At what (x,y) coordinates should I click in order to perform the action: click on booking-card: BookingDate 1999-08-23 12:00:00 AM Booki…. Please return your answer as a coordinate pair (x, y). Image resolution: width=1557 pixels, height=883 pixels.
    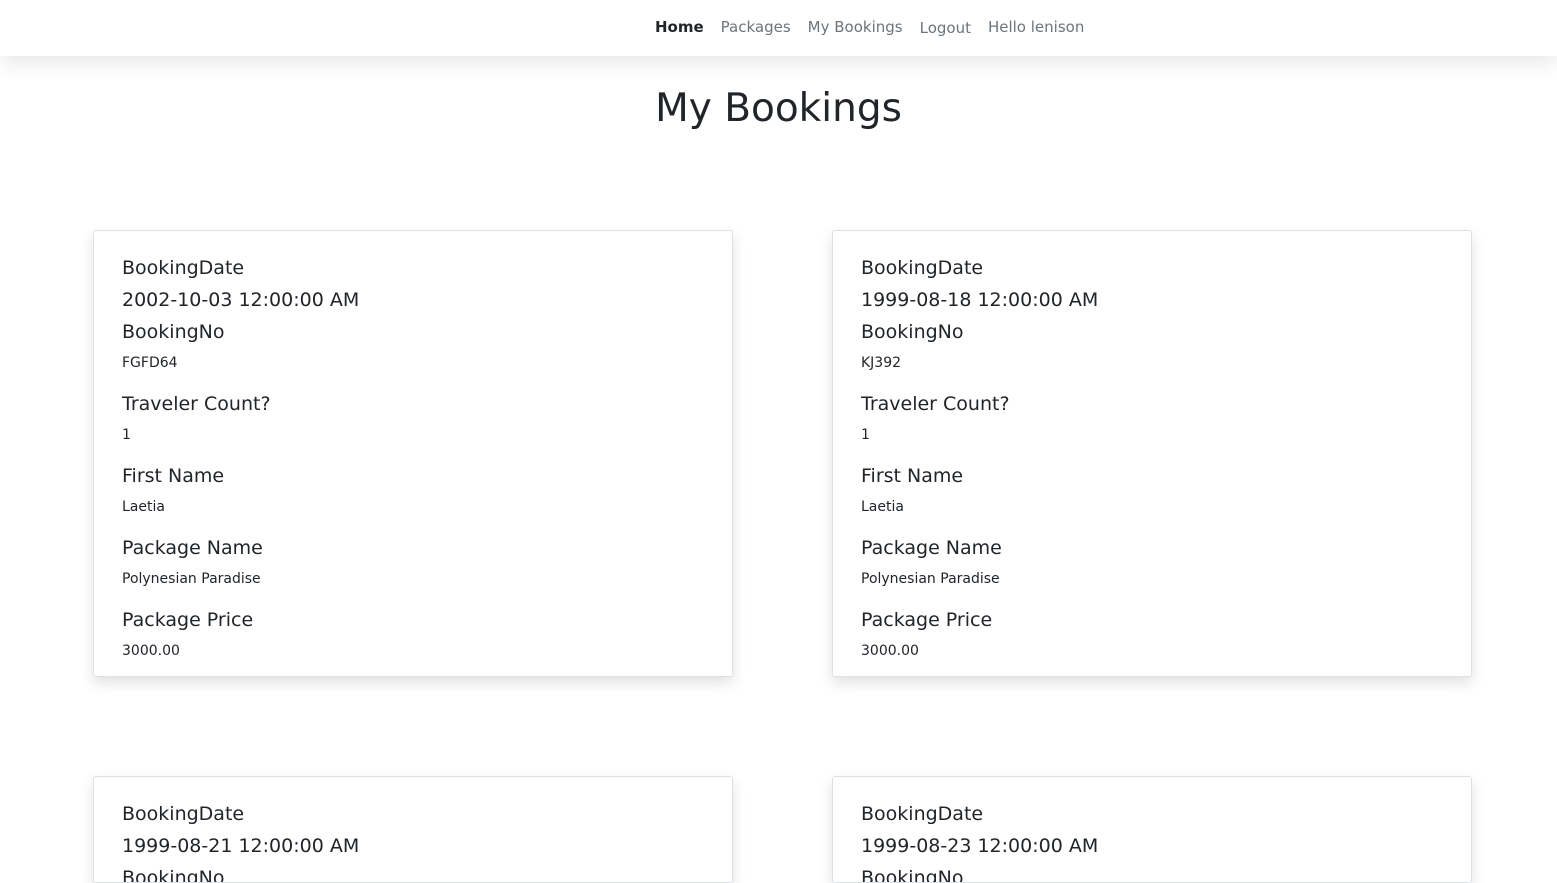
    Looking at the image, I should click on (1152, 829).